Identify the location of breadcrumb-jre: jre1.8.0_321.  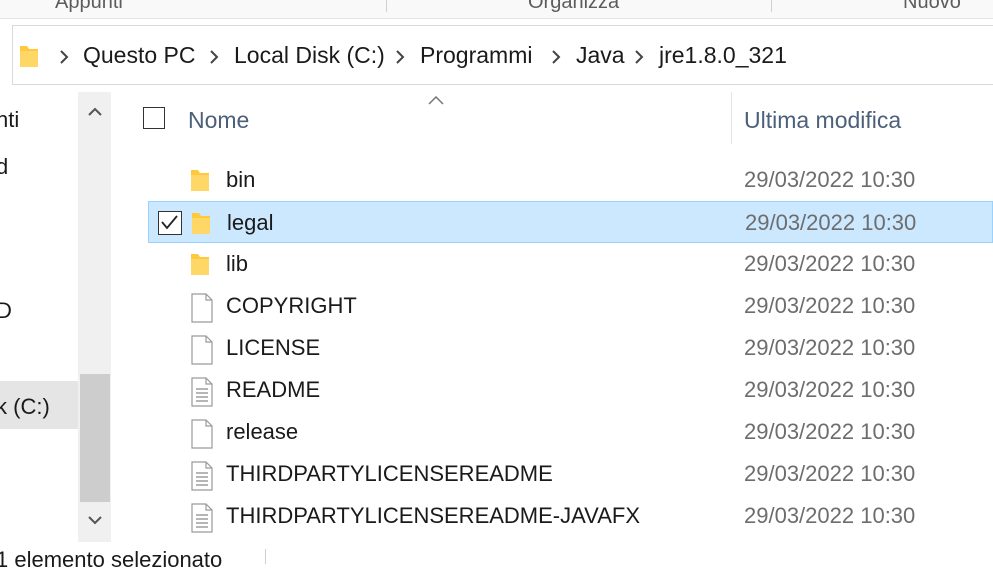
(723, 55).